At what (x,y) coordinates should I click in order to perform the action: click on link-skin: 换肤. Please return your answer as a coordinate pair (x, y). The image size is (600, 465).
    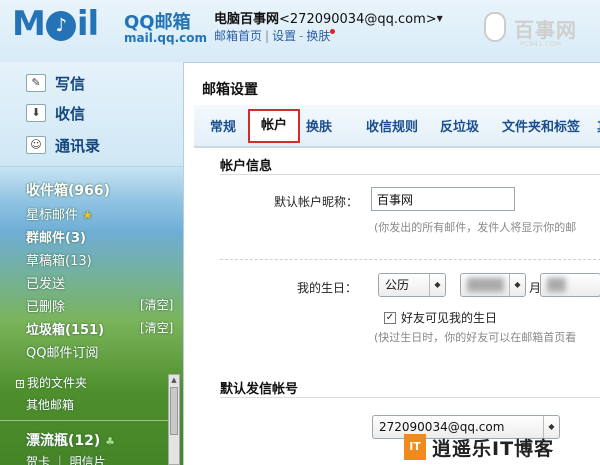
    Looking at the image, I should click on (318, 36).